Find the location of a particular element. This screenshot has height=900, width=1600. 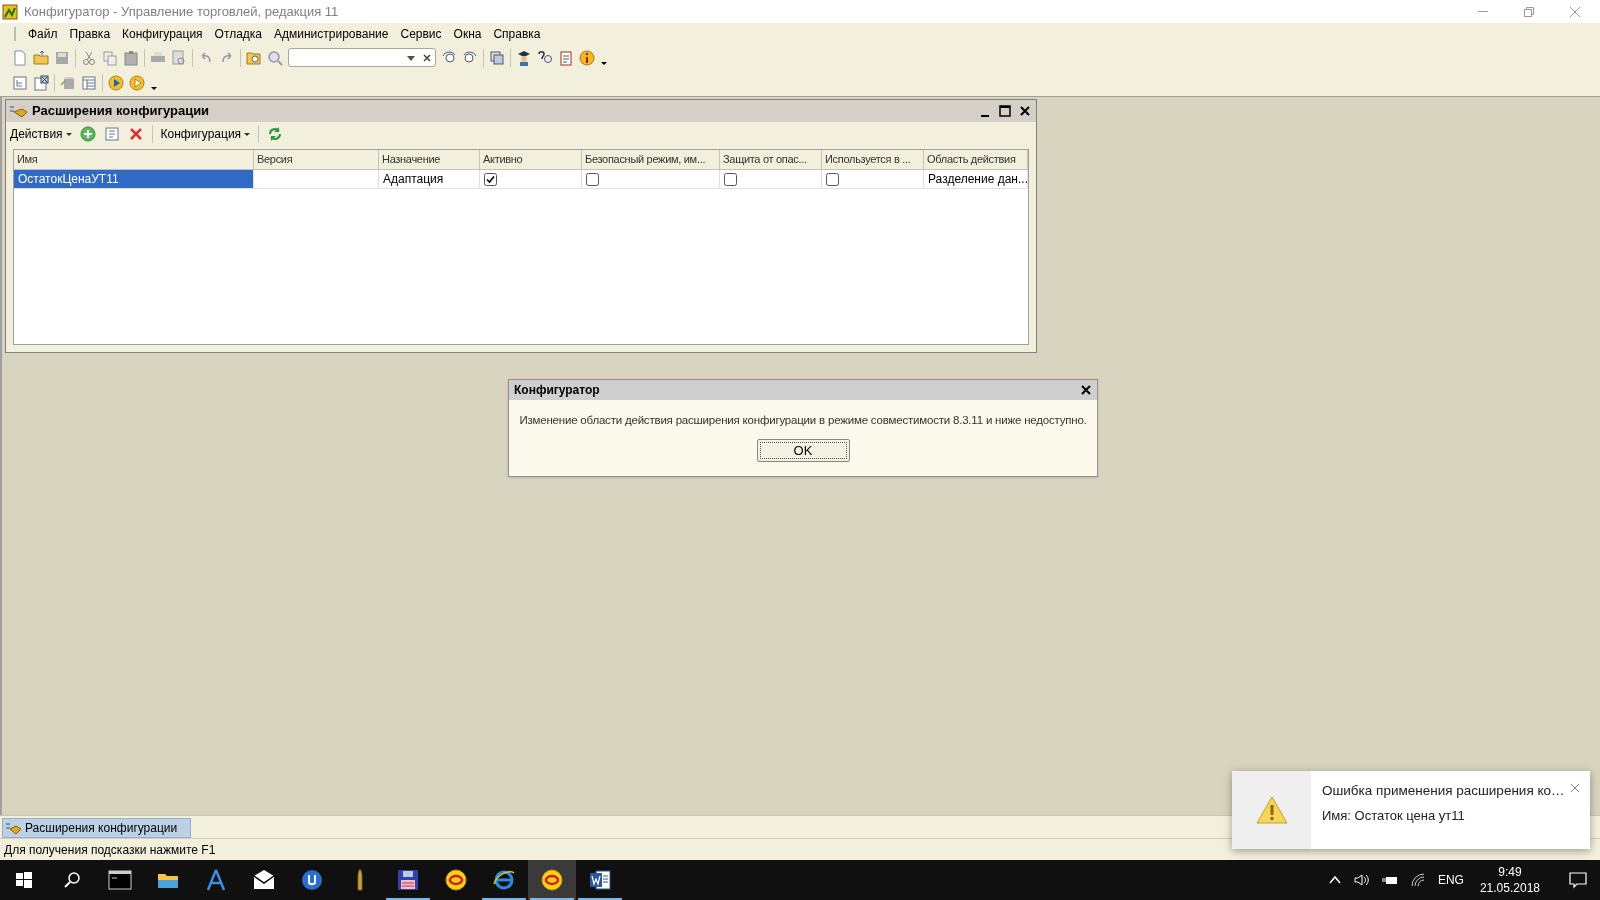

column-header: Версия is located at coordinates (316, 159).